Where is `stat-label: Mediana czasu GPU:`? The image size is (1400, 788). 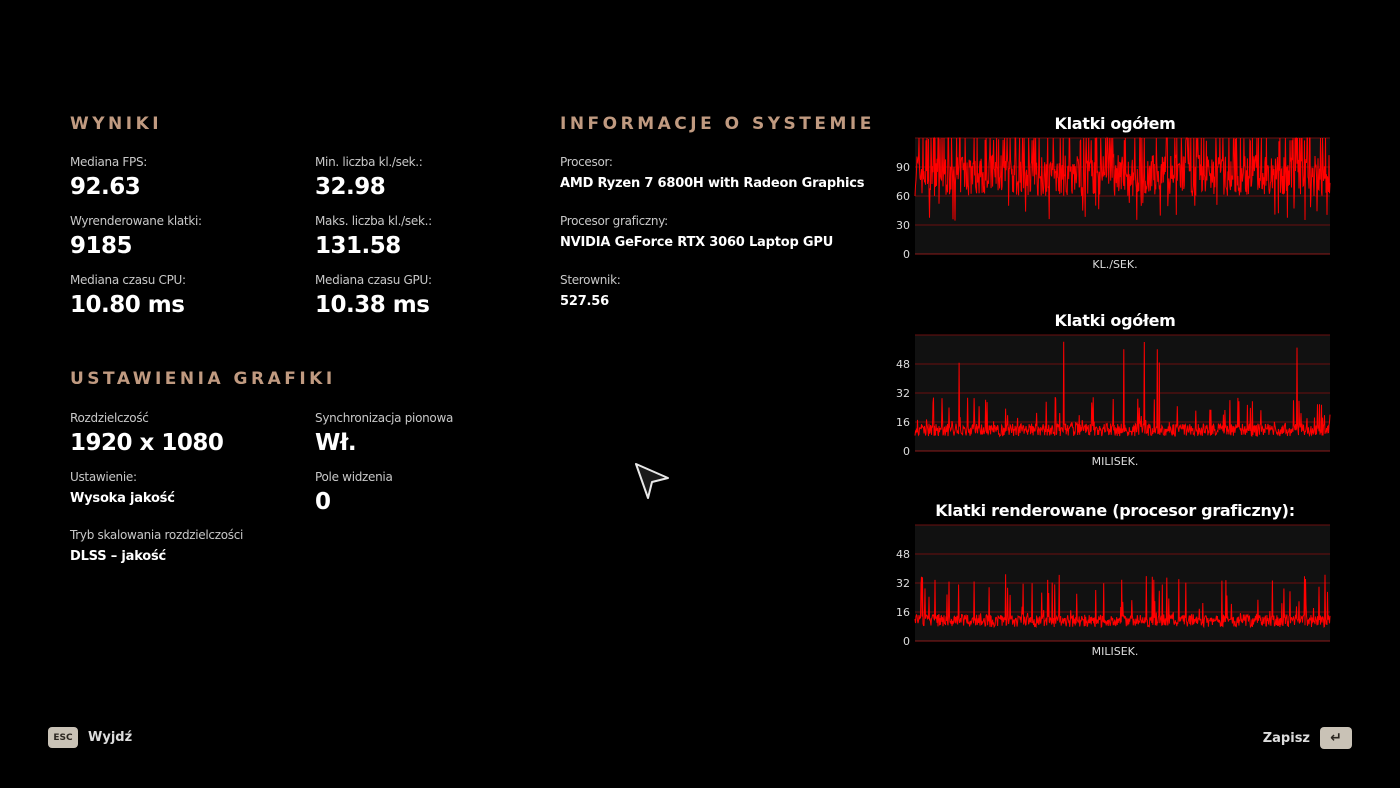 stat-label: Mediana czasu GPU: is located at coordinates (373, 280).